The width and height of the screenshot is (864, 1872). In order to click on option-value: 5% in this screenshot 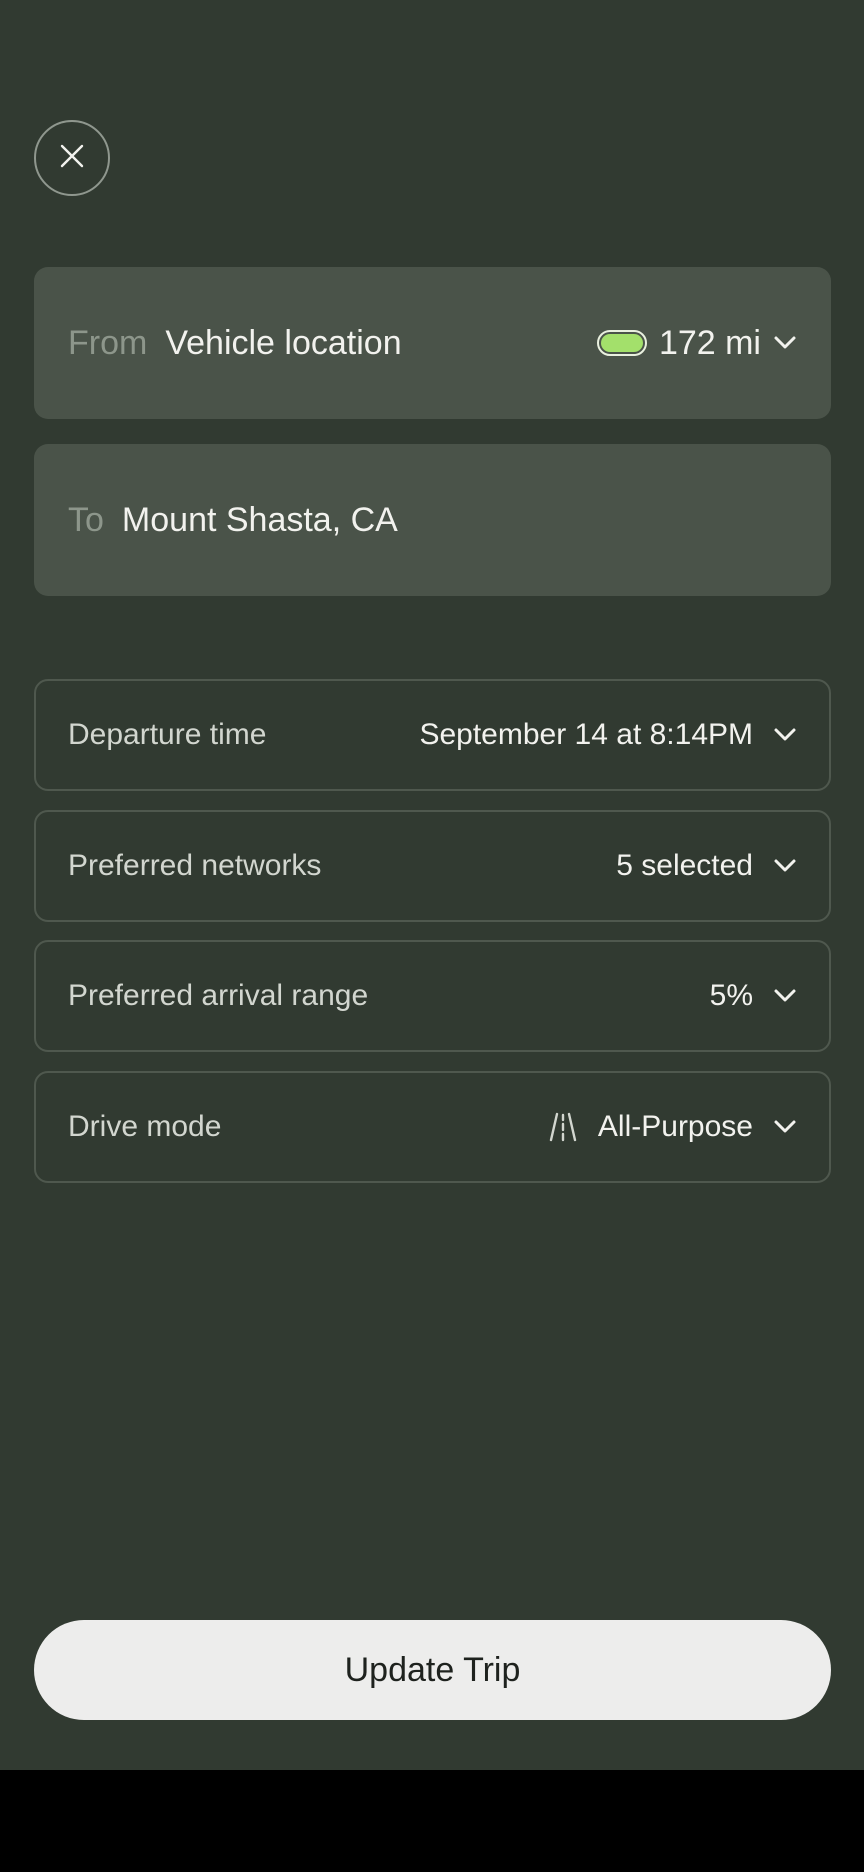, I will do `click(731, 995)`.